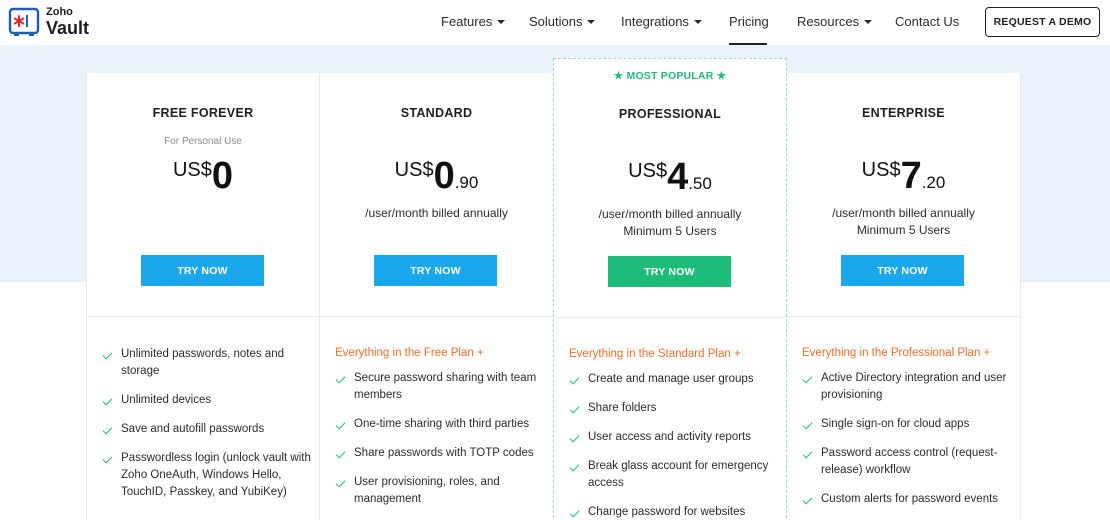 The width and height of the screenshot is (1110, 520). I want to click on feature-text: Unlimited passwords, notes and storage, so click(202, 362).